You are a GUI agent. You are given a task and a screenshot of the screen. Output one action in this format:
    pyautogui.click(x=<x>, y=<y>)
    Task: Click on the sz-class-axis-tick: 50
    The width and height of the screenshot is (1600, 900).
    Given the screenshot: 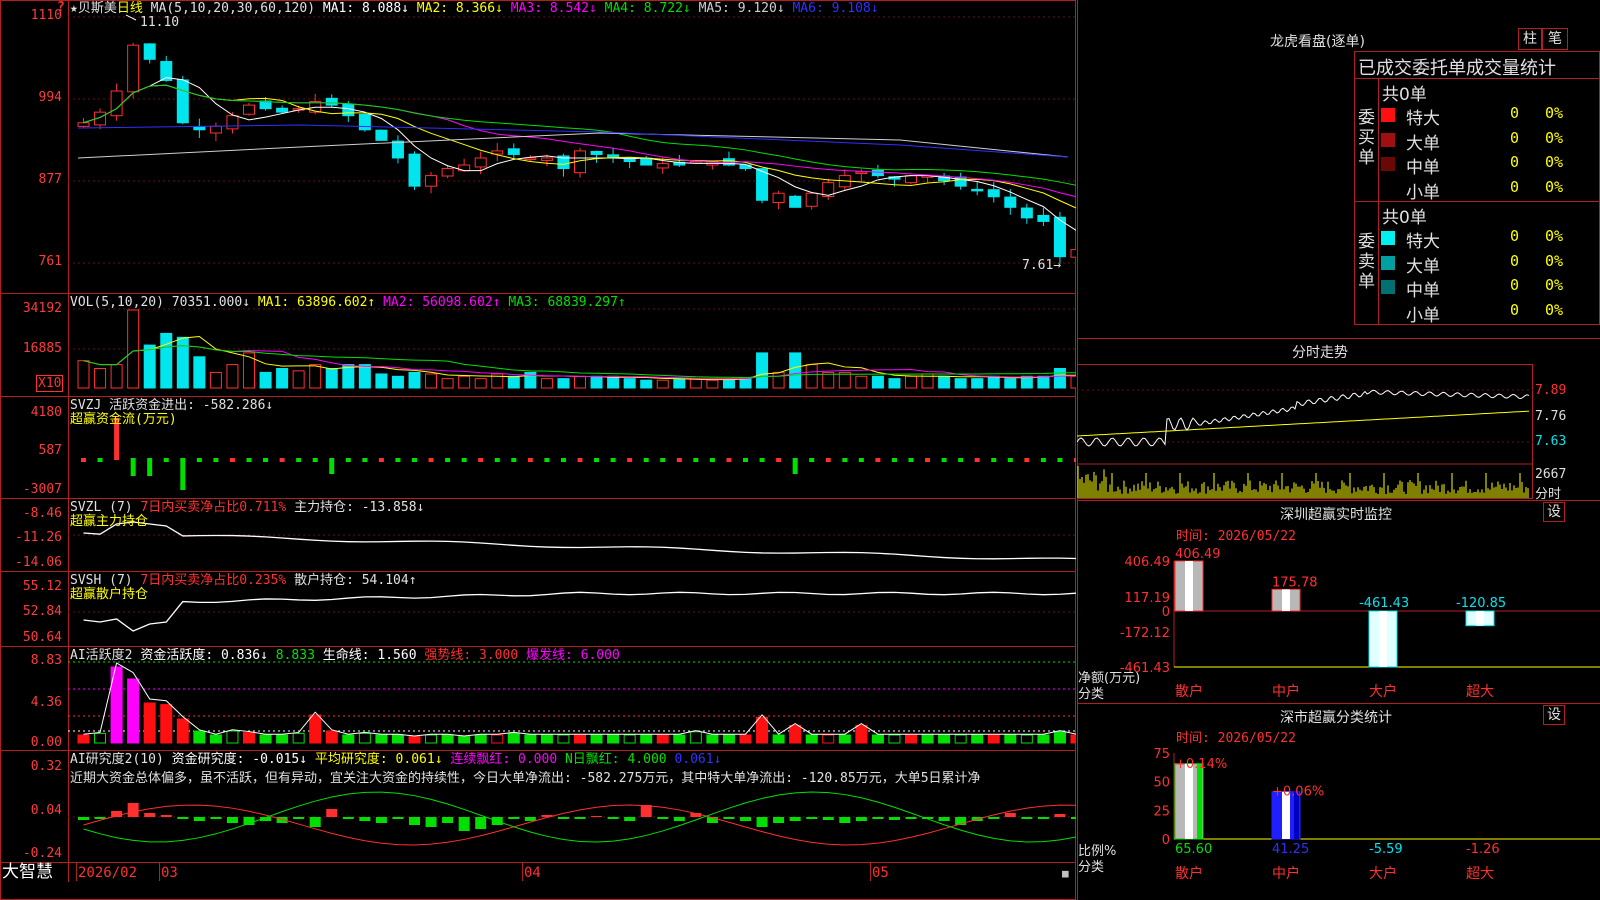 What is the action you would take?
    pyautogui.click(x=1161, y=783)
    